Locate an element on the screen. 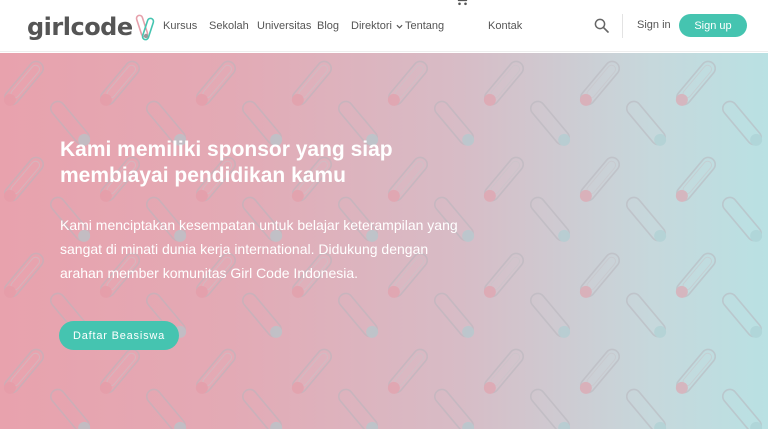 The width and height of the screenshot is (768, 429). nav-tentang: Tentang is located at coordinates (424, 26).